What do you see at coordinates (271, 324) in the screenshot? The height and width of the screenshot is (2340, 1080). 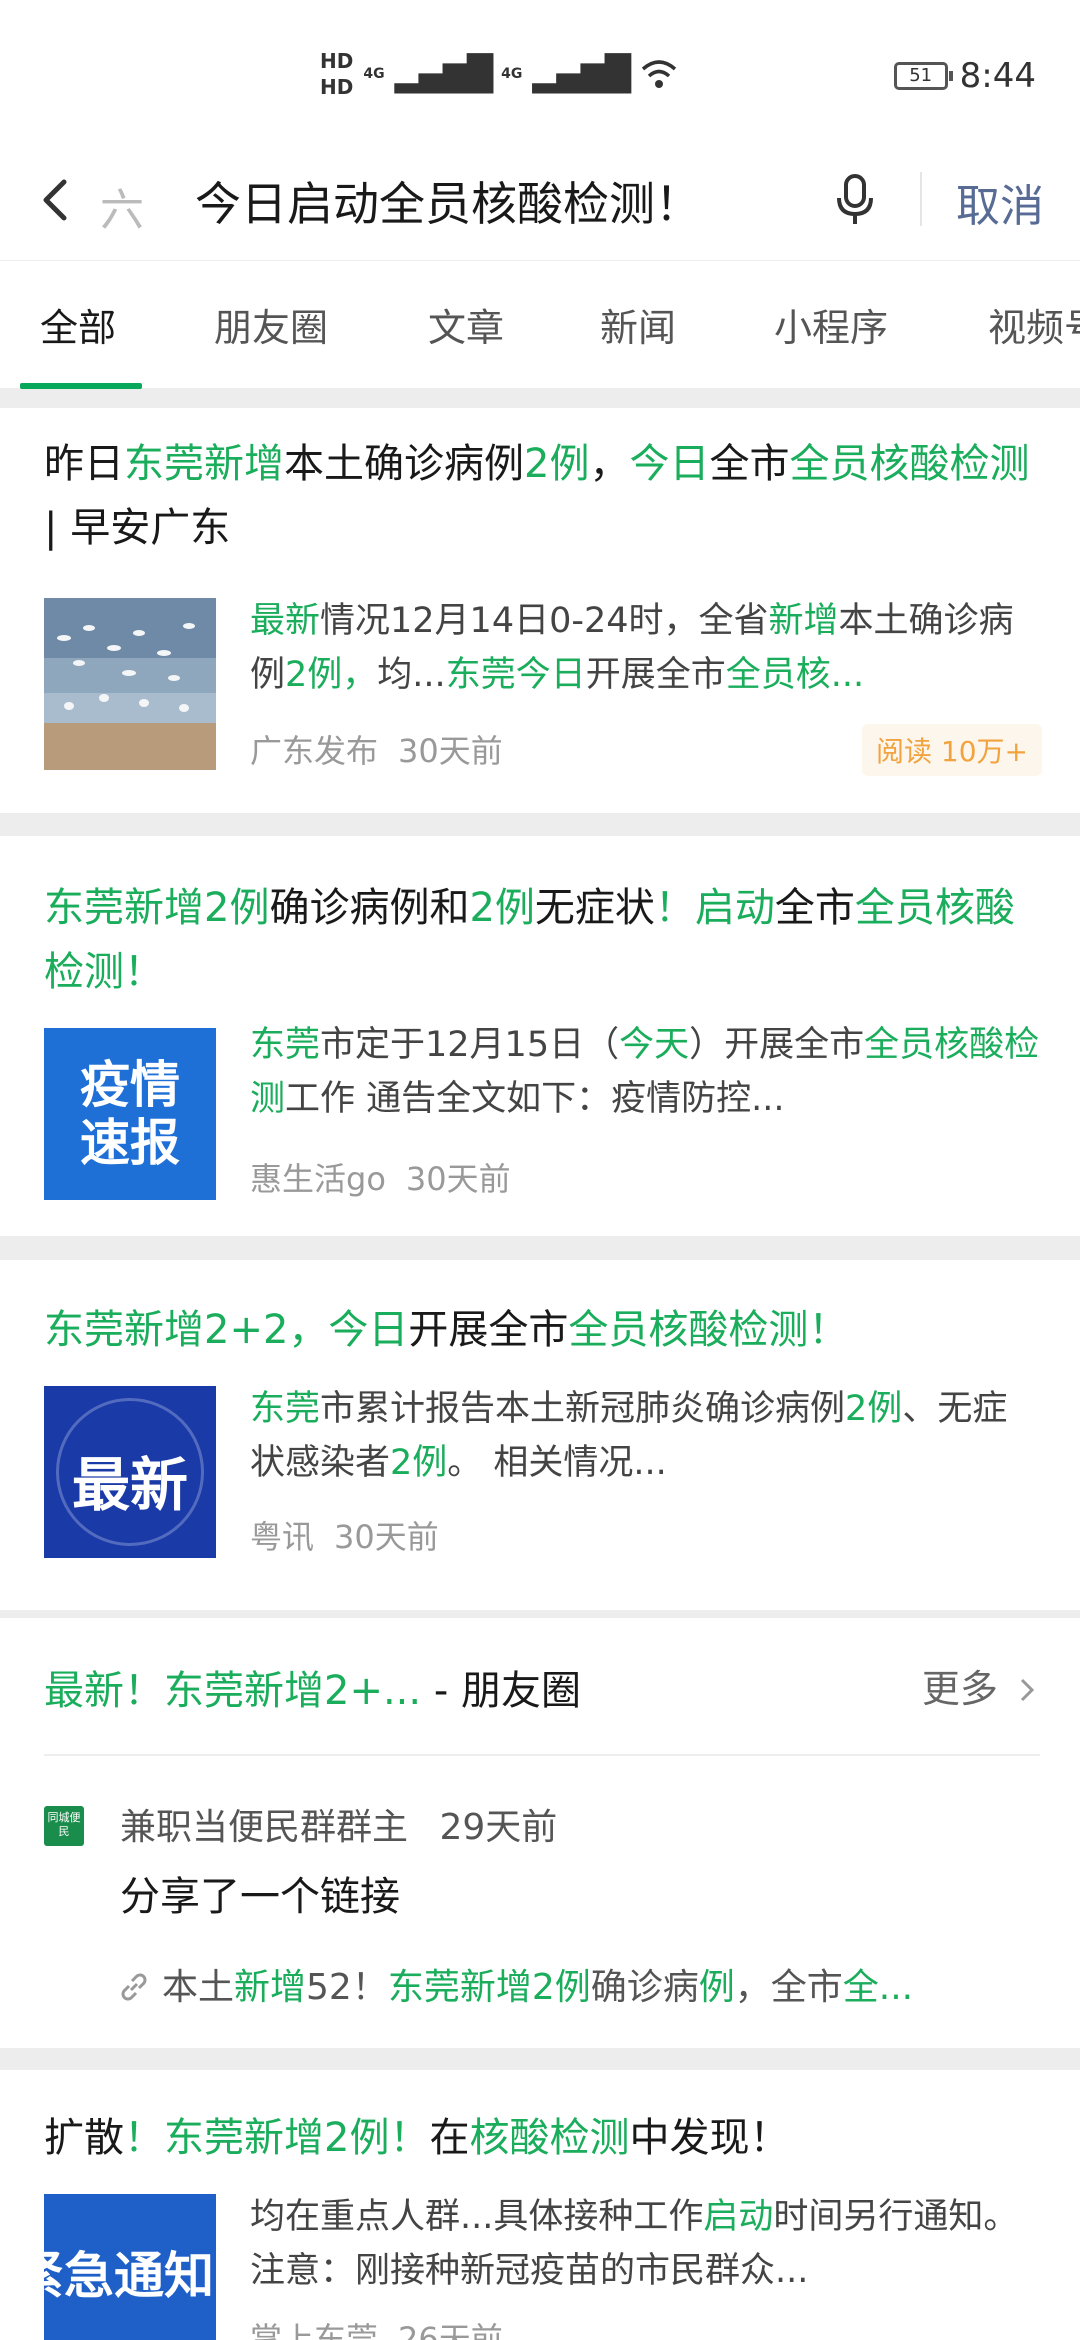 I see `tab-moments: 朋友圈` at bounding box center [271, 324].